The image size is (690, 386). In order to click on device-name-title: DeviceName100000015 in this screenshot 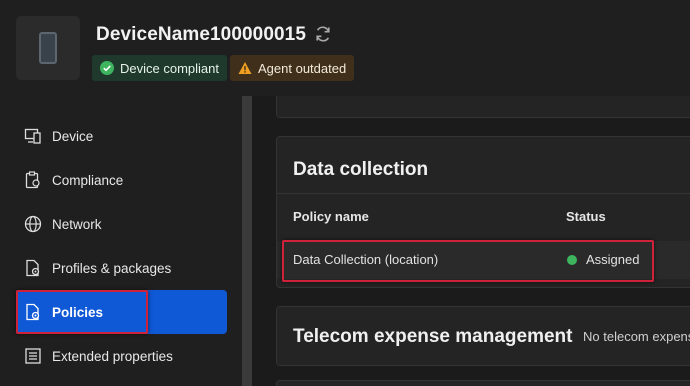, I will do `click(201, 34)`.